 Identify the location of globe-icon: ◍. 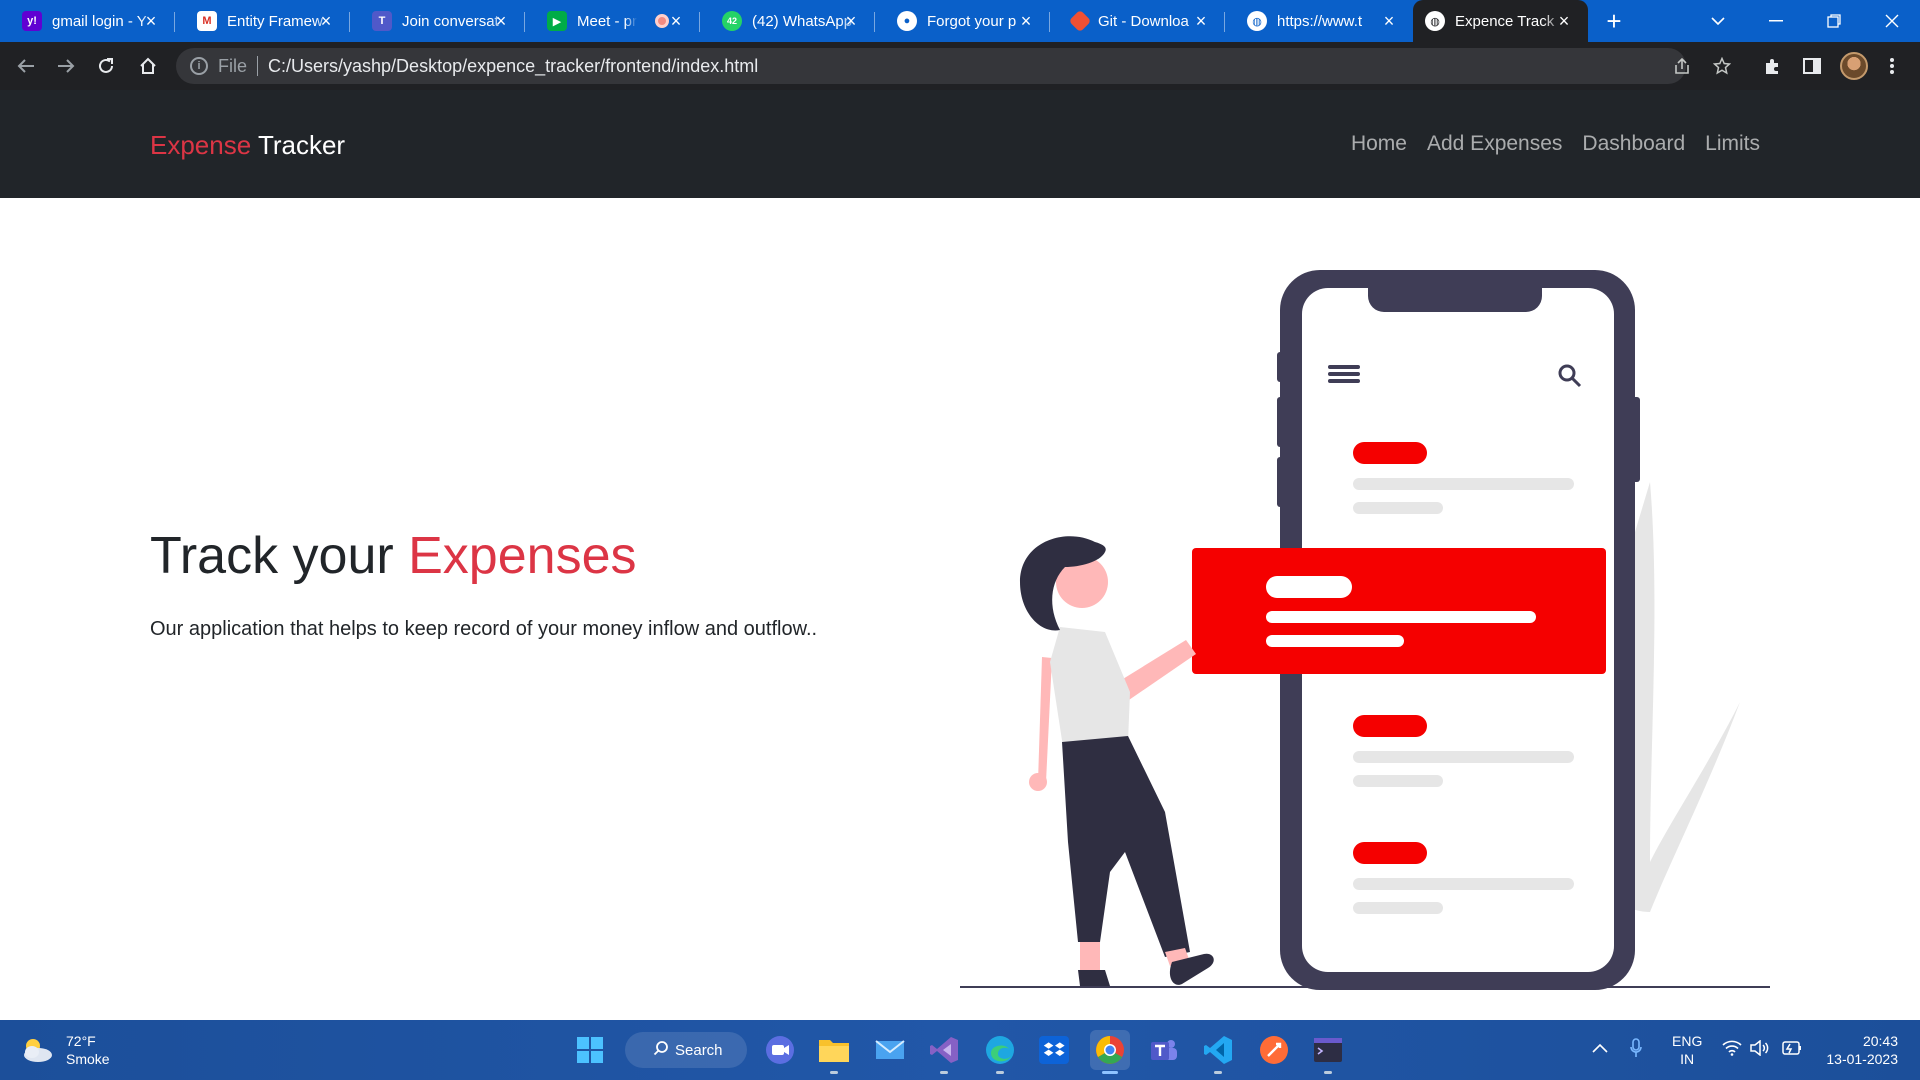
(1435, 21).